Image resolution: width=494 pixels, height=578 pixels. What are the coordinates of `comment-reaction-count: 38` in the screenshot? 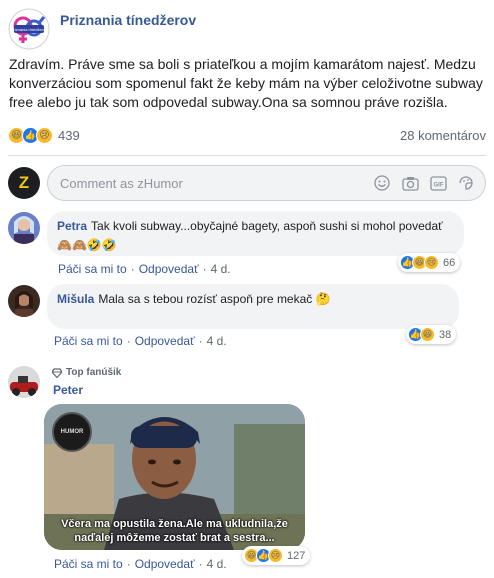 It's located at (445, 334).